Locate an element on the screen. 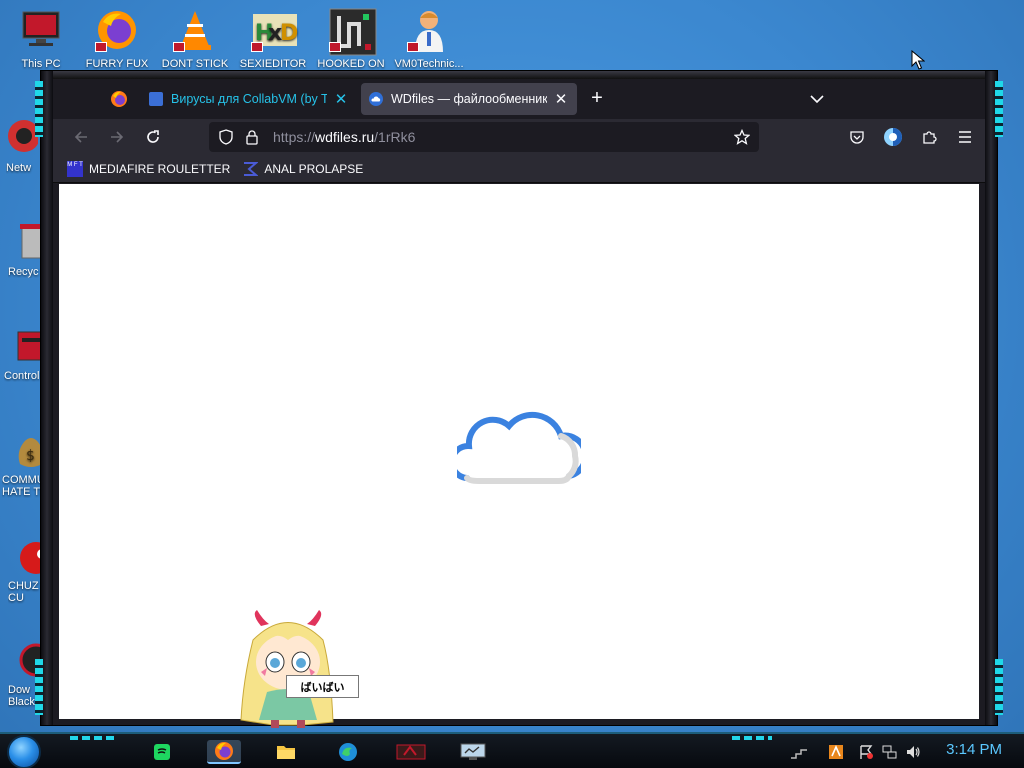 This screenshot has height=768, width=1024. extensions-button is located at coordinates (929, 137).